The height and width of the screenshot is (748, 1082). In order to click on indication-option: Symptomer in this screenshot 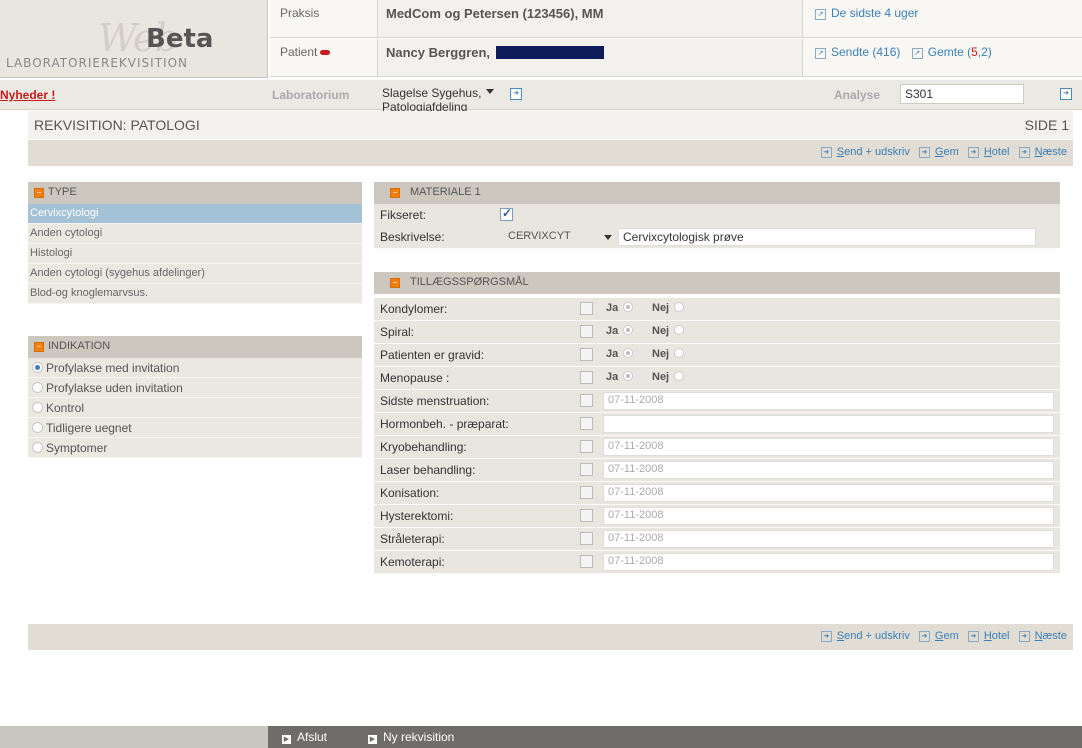, I will do `click(195, 448)`.